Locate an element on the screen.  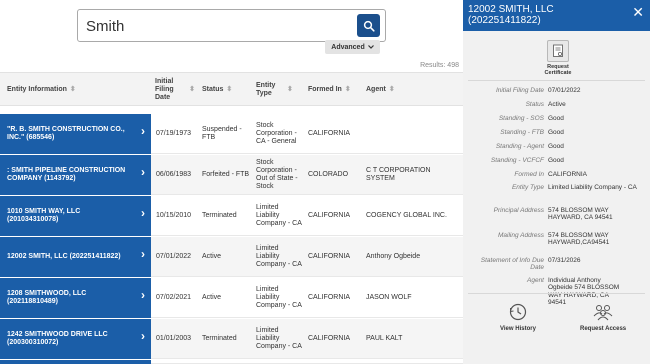
request-access-label: Request Access is located at coordinates (603, 329).